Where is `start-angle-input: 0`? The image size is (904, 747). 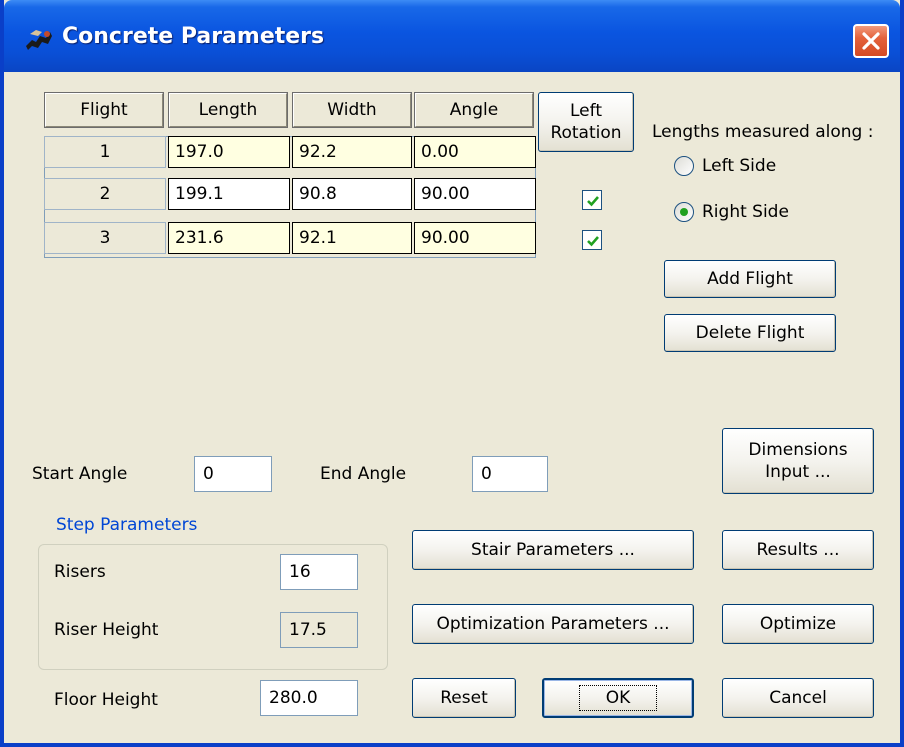 start-angle-input: 0 is located at coordinates (233, 474).